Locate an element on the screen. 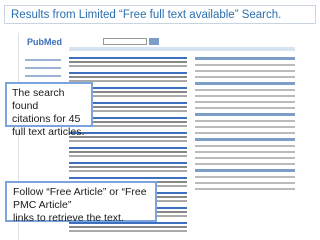 The image size is (320, 240). search-input is located at coordinates (125, 41).